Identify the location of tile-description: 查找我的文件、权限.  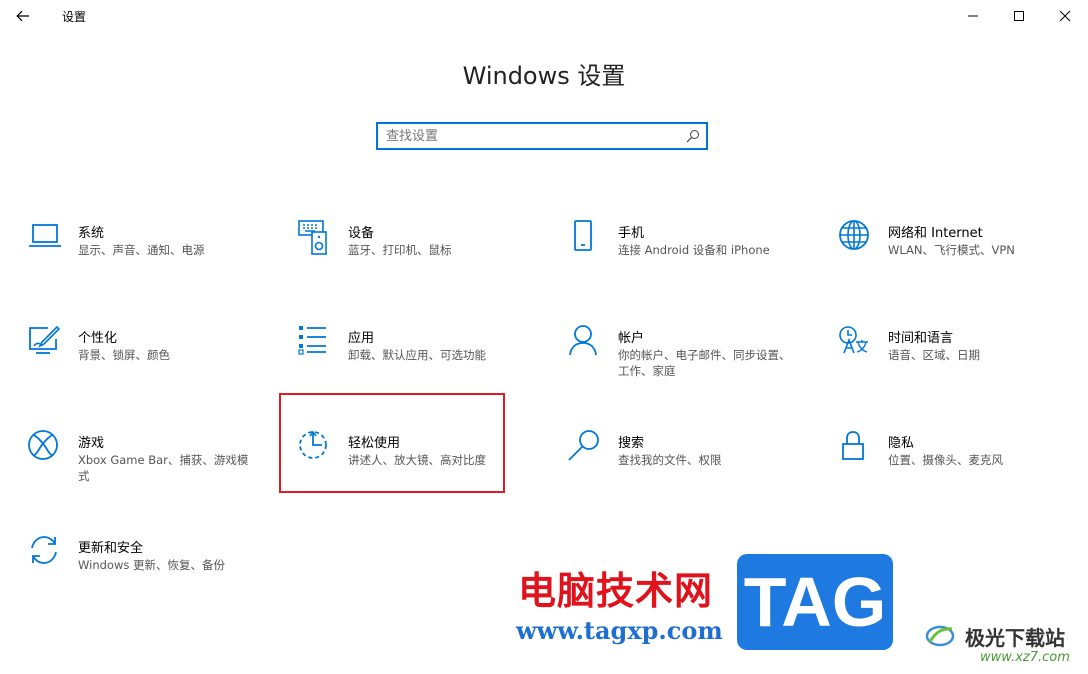
(670, 460).